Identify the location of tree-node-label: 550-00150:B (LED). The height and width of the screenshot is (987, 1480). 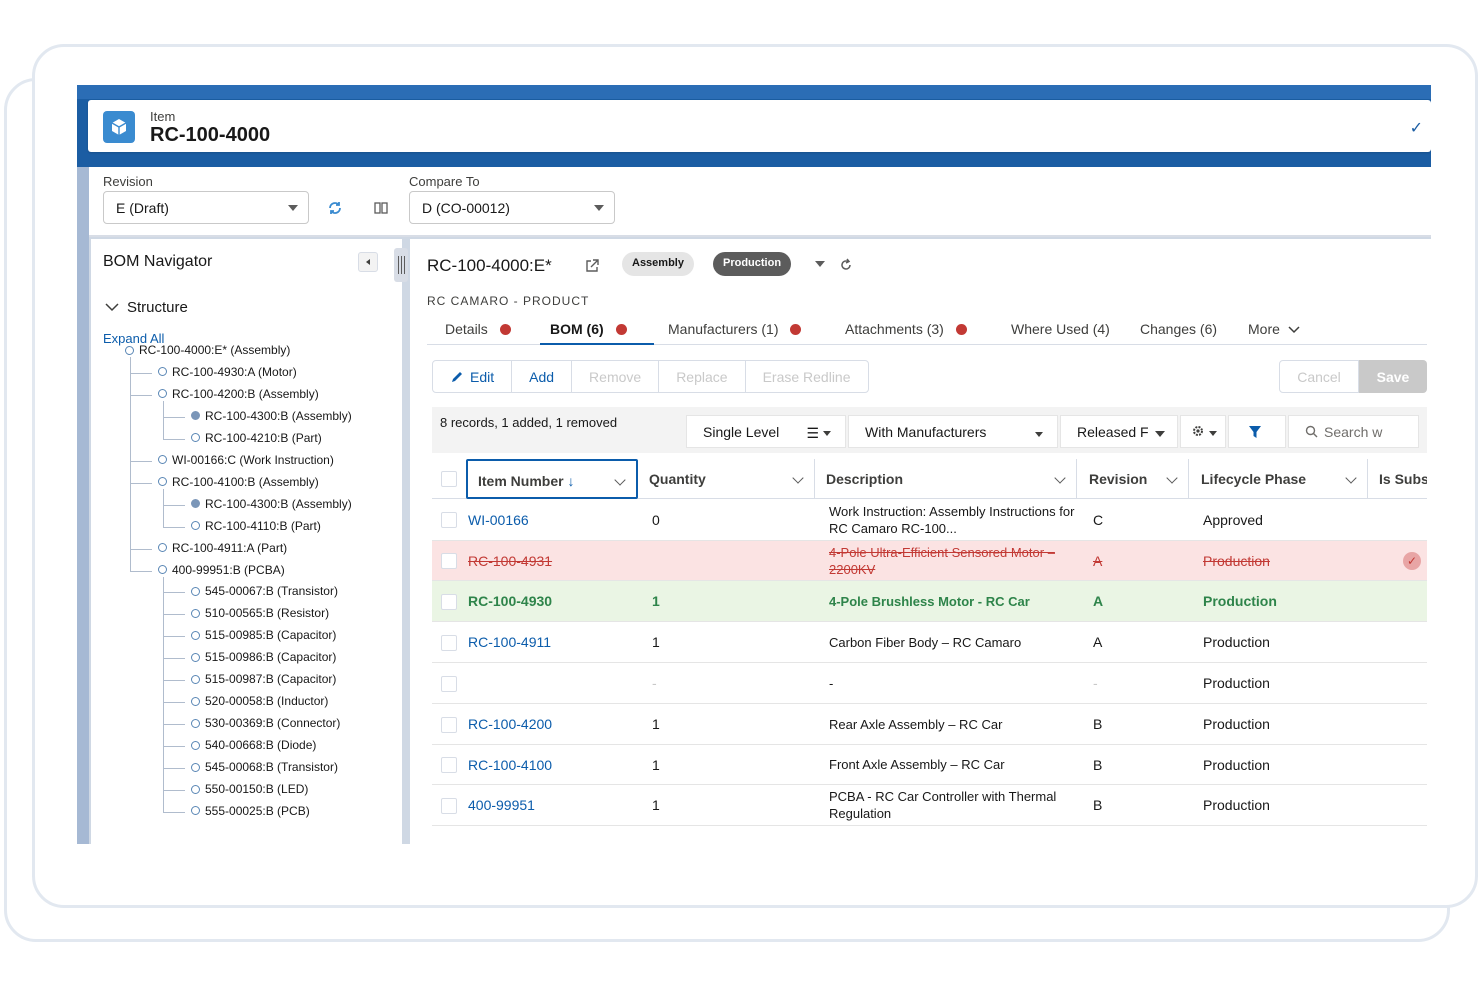
(257, 789).